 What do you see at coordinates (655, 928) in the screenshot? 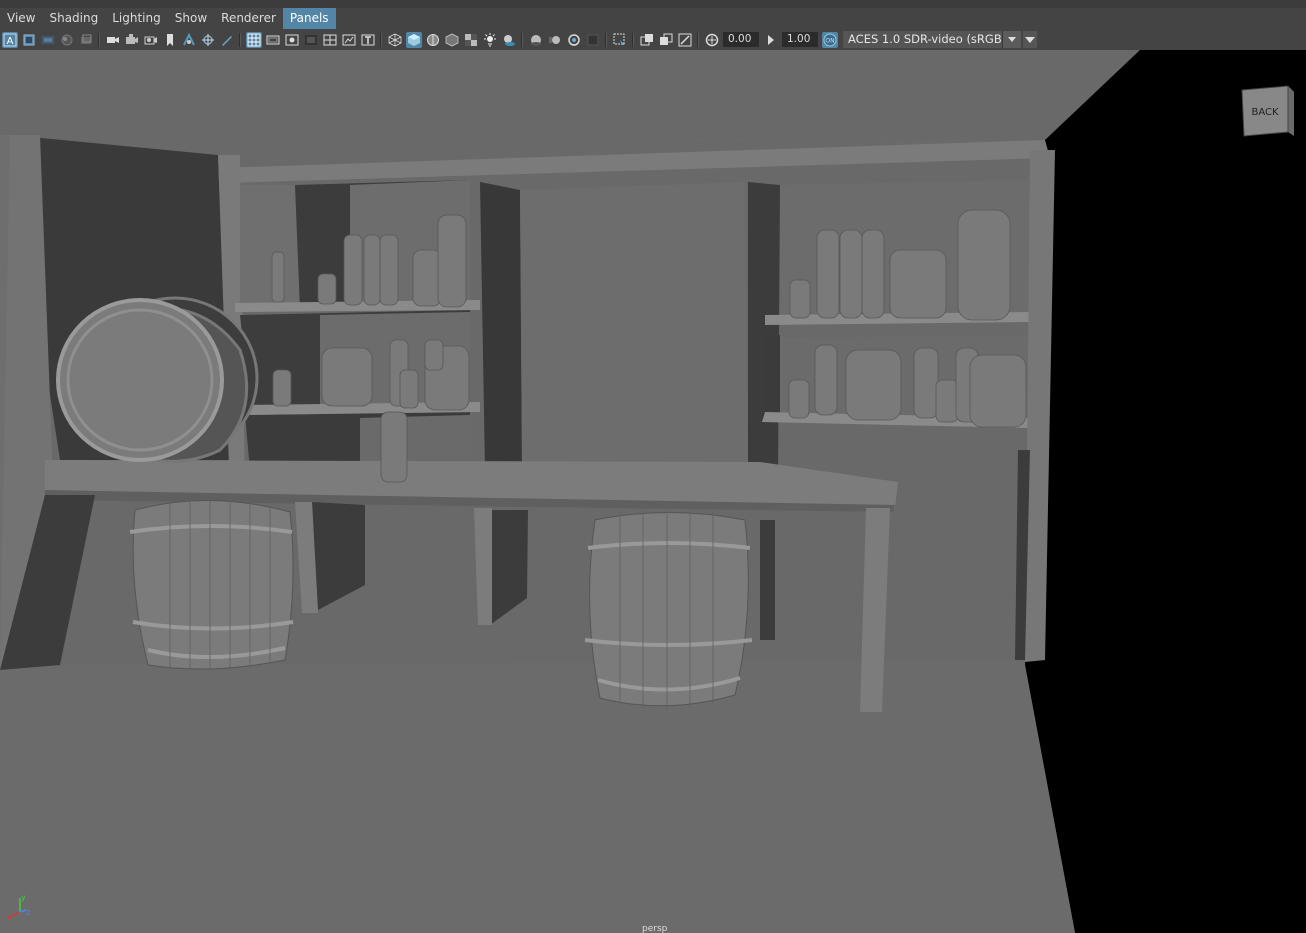
I see `camera-name-label: persp` at bounding box center [655, 928].